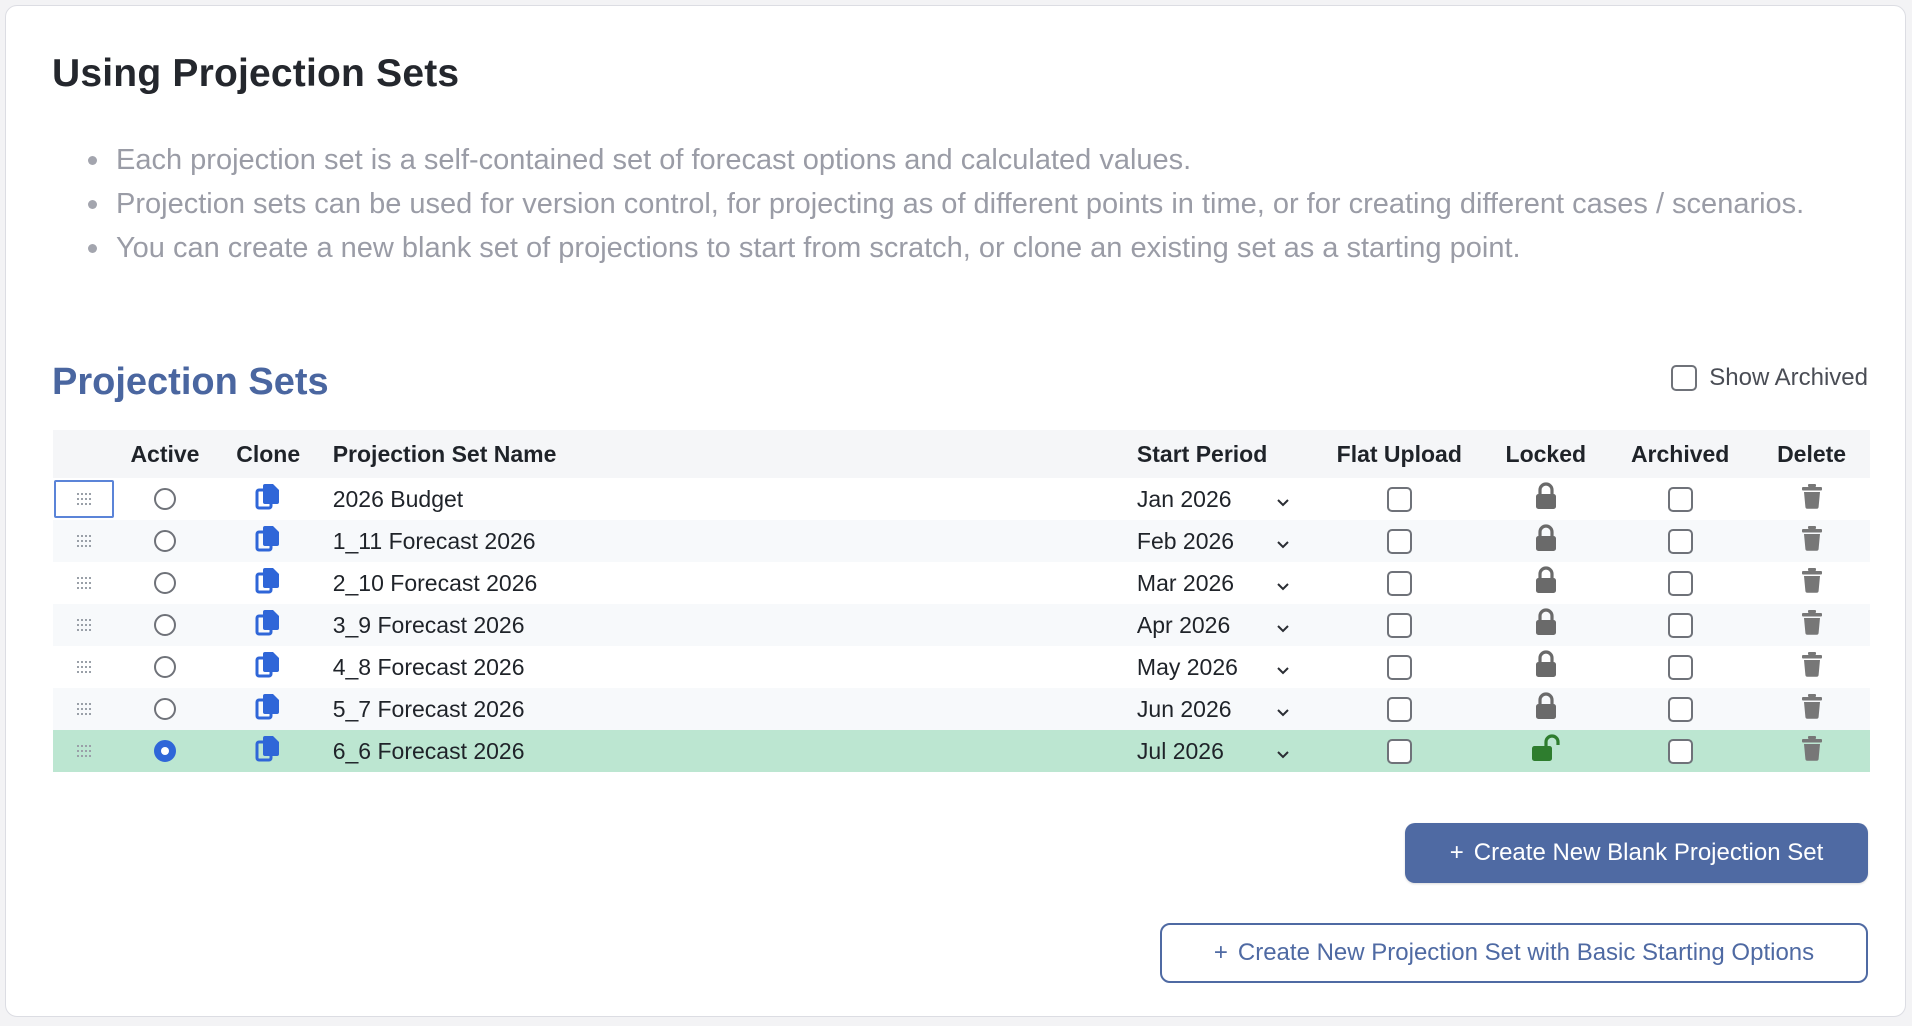 Image resolution: width=1912 pixels, height=1026 pixels. I want to click on projection-set-name: 3_9 Forecast 2026, so click(729, 625).